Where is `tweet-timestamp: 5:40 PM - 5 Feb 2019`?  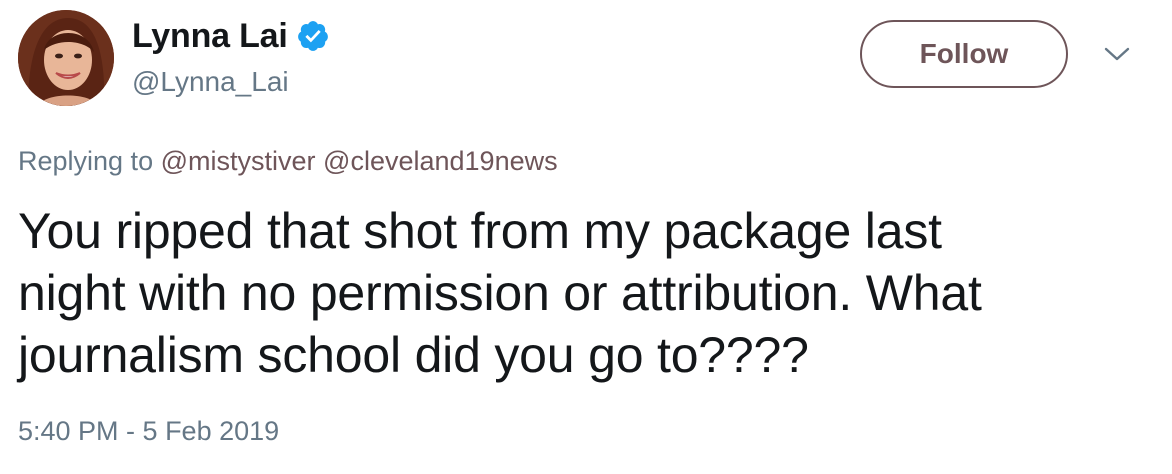 tweet-timestamp: 5:40 PM - 5 Feb 2019 is located at coordinates (148, 431).